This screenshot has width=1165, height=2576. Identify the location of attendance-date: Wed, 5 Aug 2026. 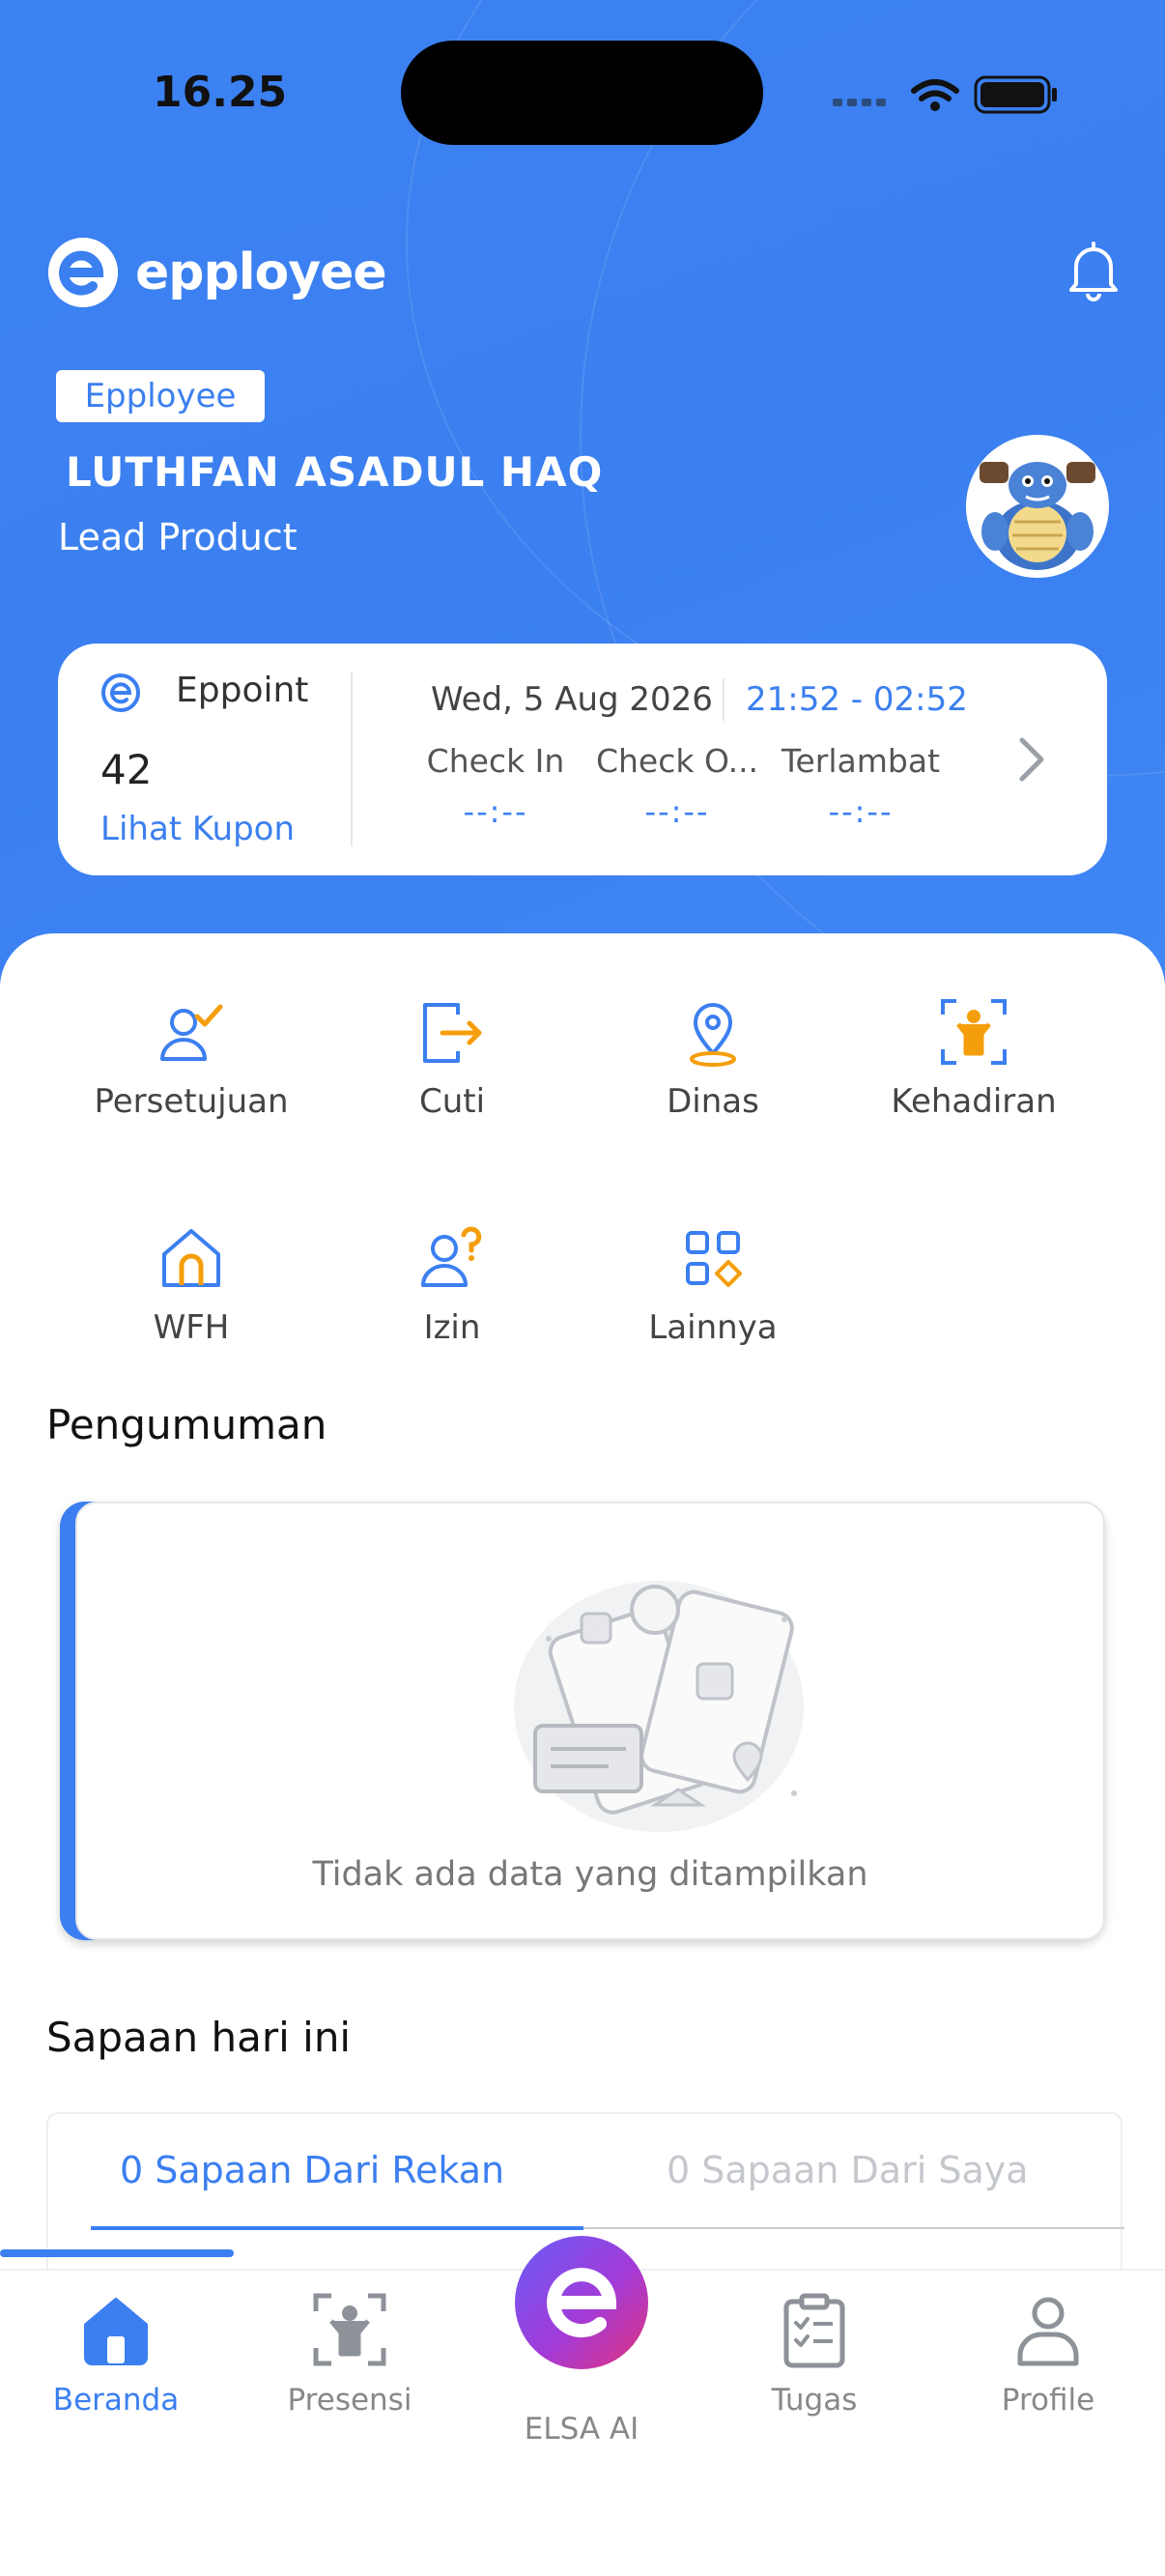
(572, 700).